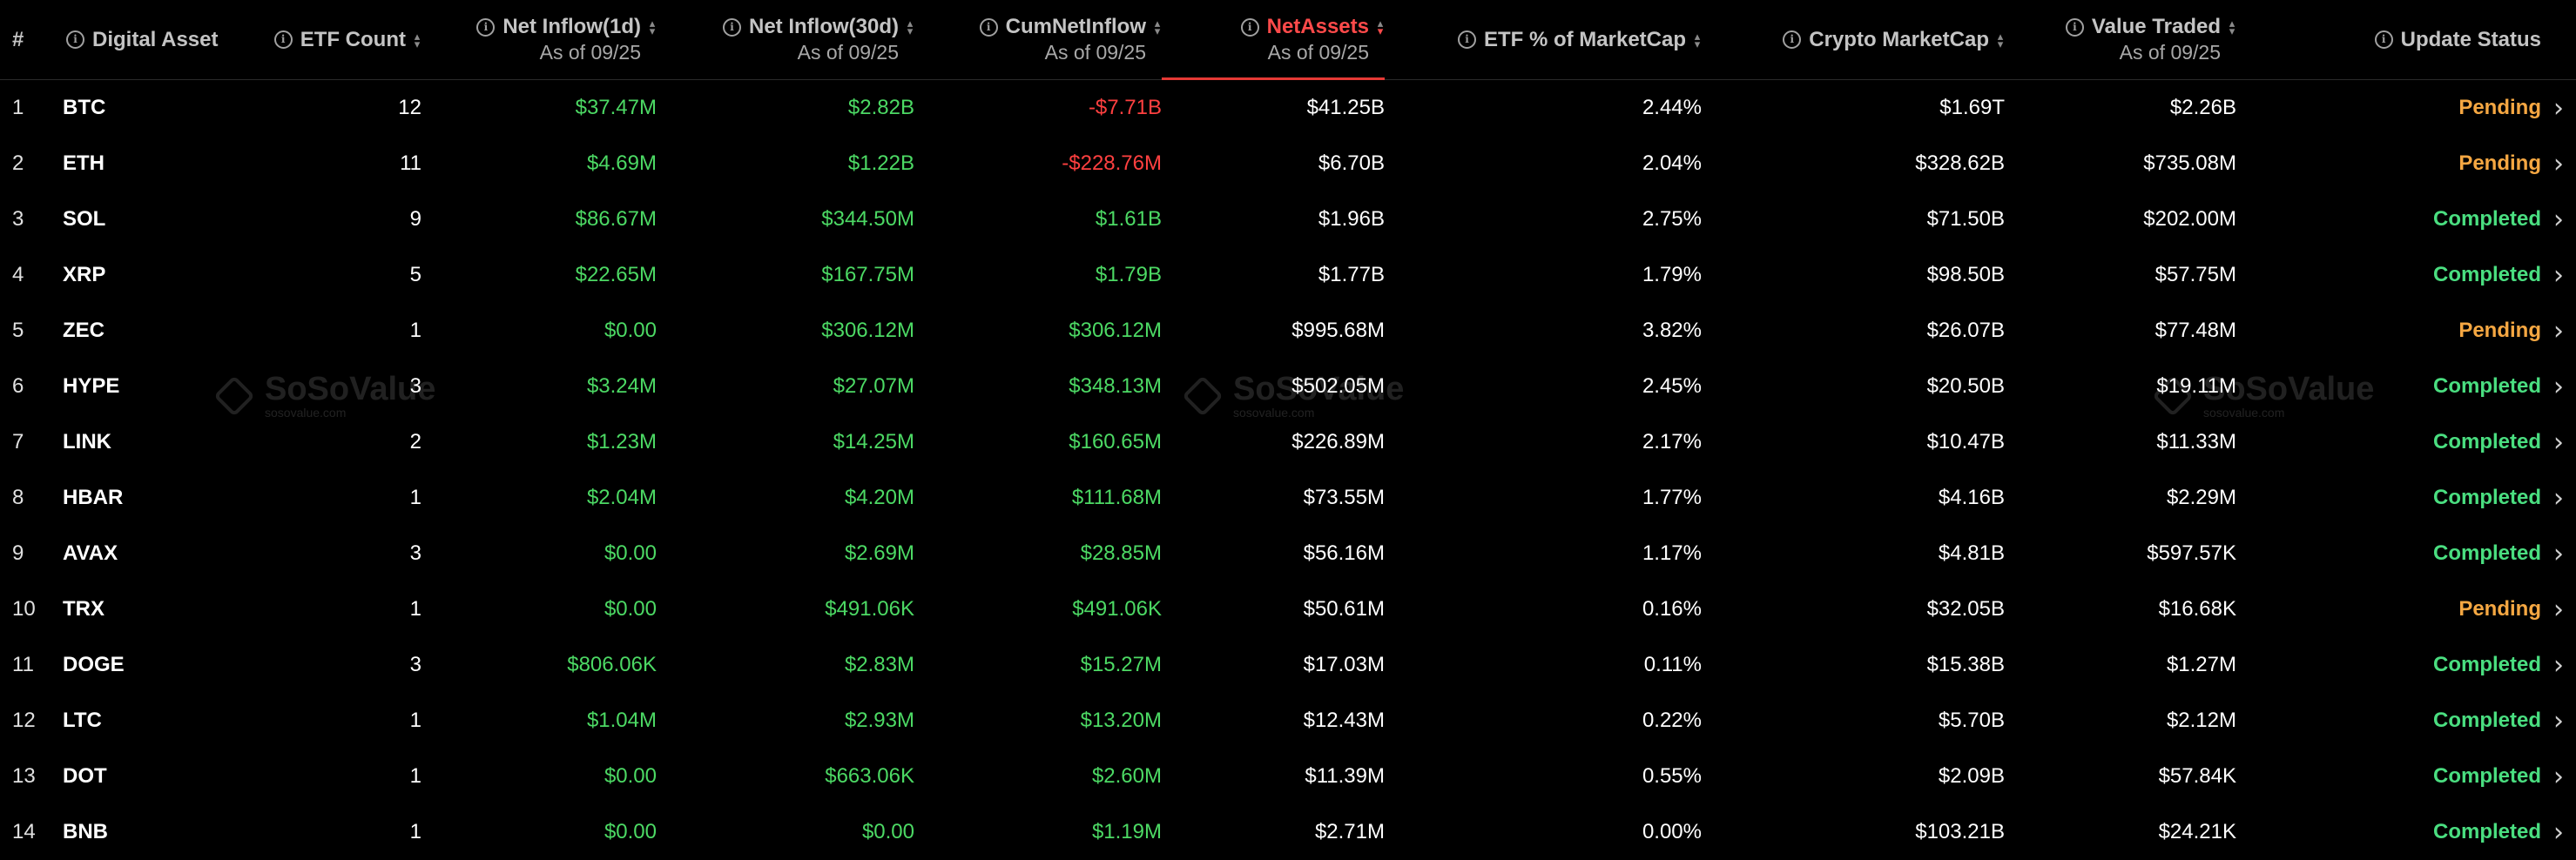 The image size is (2576, 860). I want to click on column-header-etf-count: i ETF Count ▴ ▾, so click(337, 40).